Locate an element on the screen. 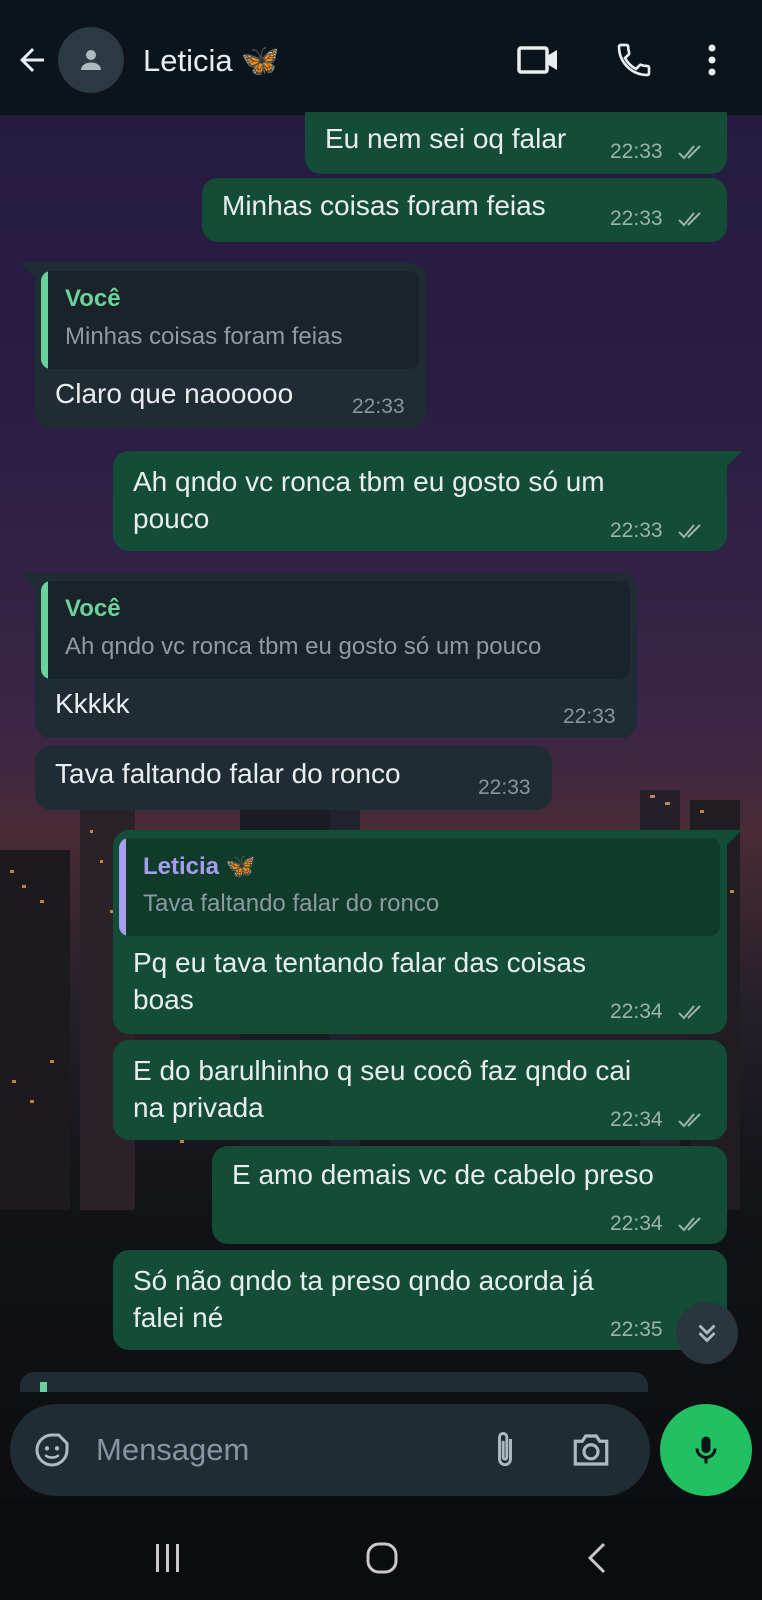 This screenshot has height=1600, width=762. message-text: Minhas coisas foram feias is located at coordinates (384, 205).